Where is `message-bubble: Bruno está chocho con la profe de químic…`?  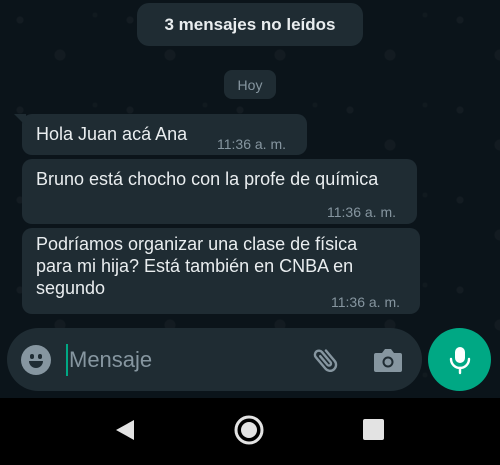
message-bubble: Bruno está chocho con la profe de químic… is located at coordinates (219, 191).